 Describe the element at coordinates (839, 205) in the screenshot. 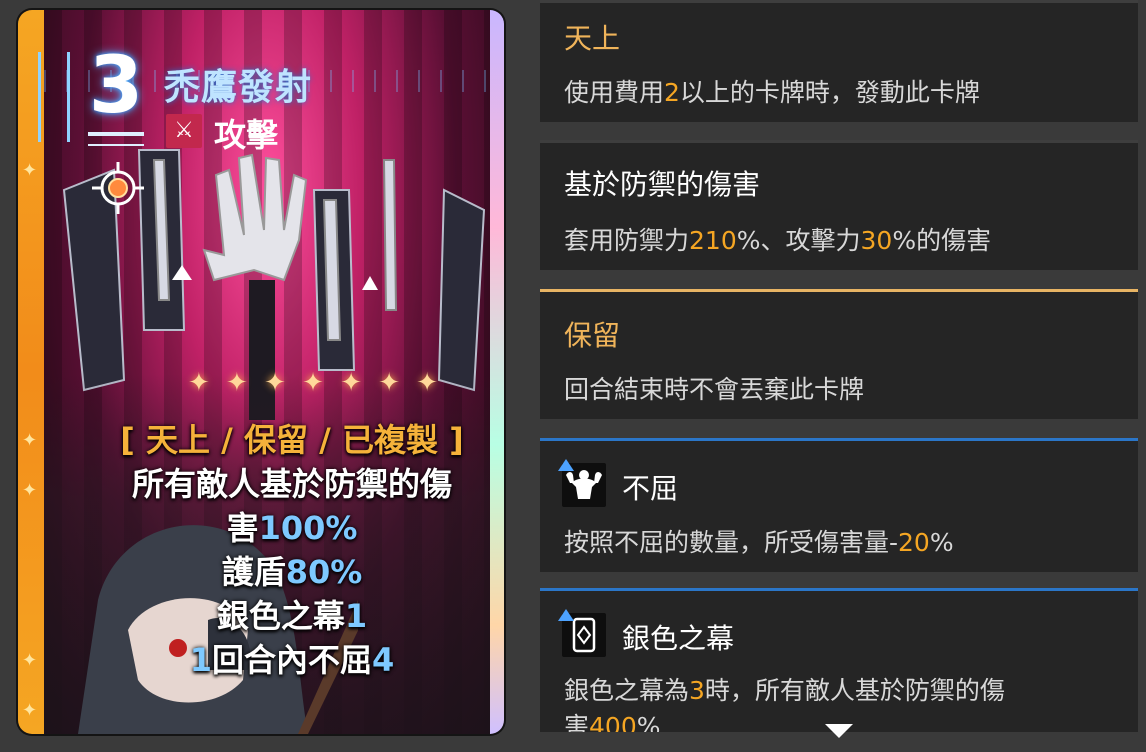

I see `keyword-entry-defense-damage: 基於防禦的傷害 套用防禦力210%、攻擊力30%的傷害` at that location.